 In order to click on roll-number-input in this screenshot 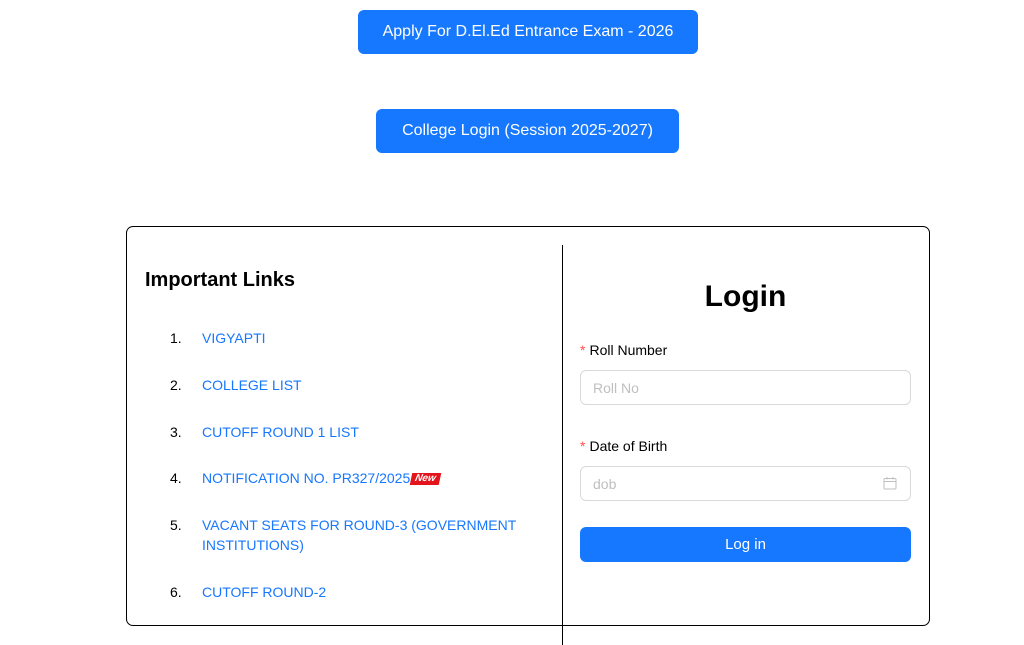, I will do `click(745, 387)`.